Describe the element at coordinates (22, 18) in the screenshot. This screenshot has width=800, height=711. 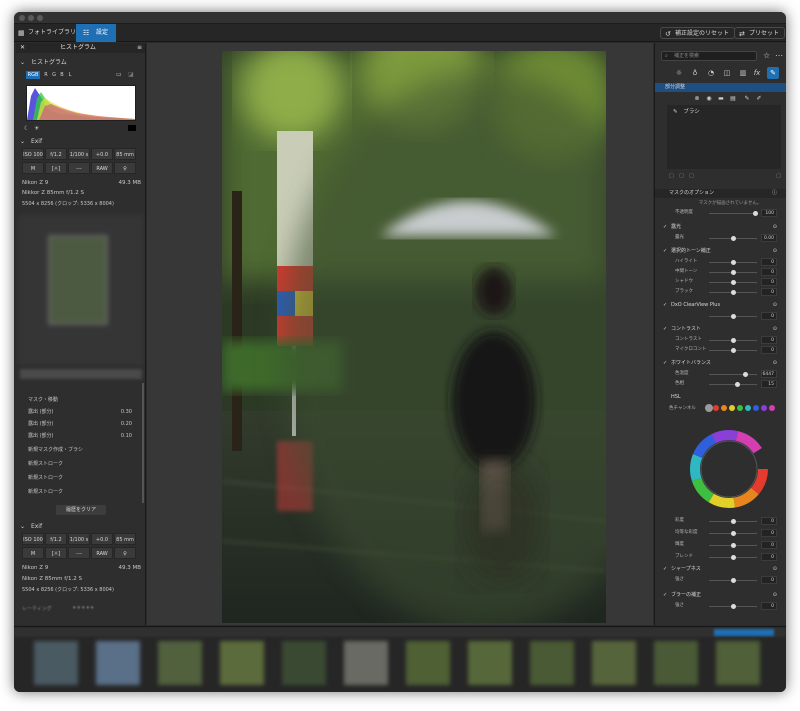
I see `close-window-icon` at that location.